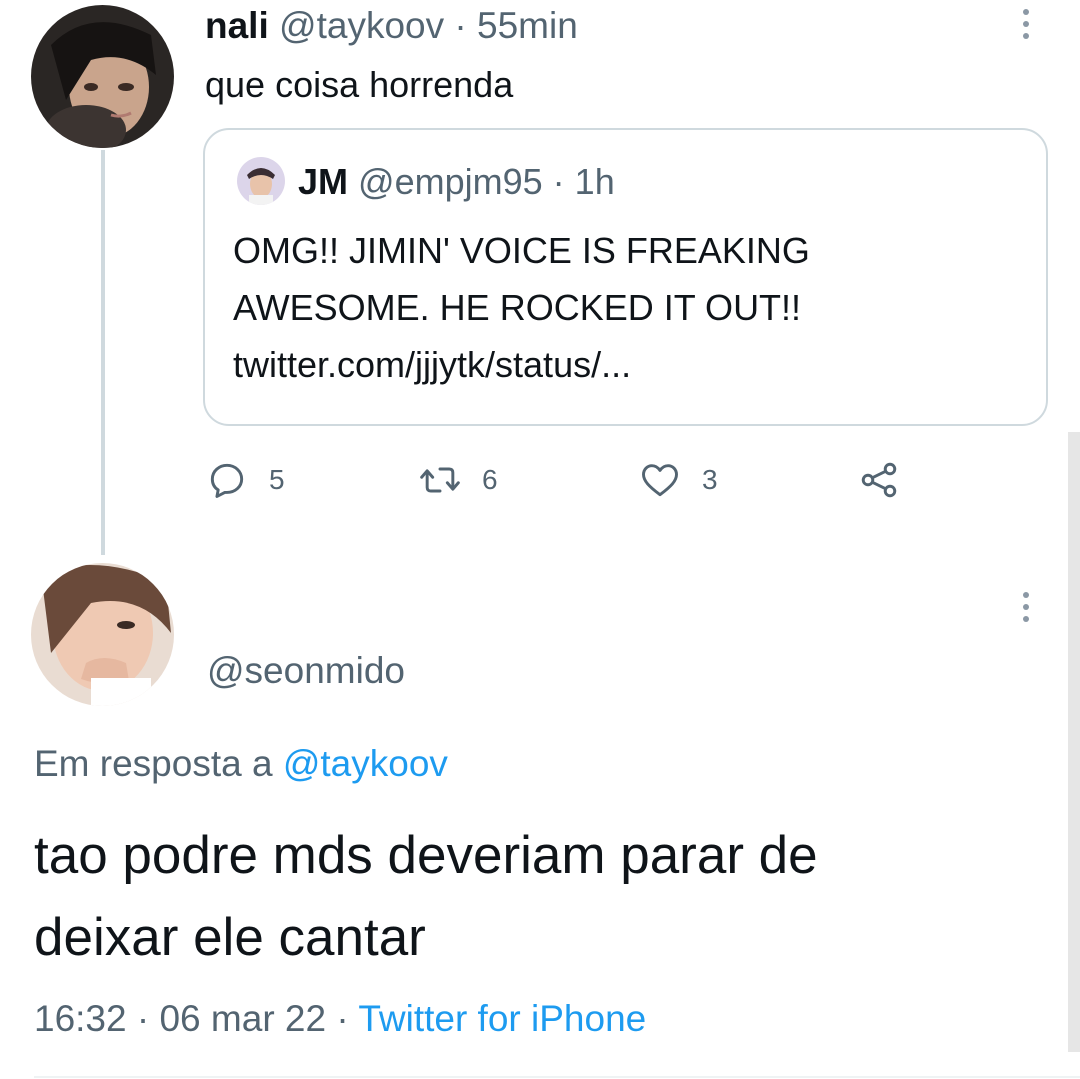  Describe the element at coordinates (527, 25) in the screenshot. I see `tweet-time: 55min` at that location.